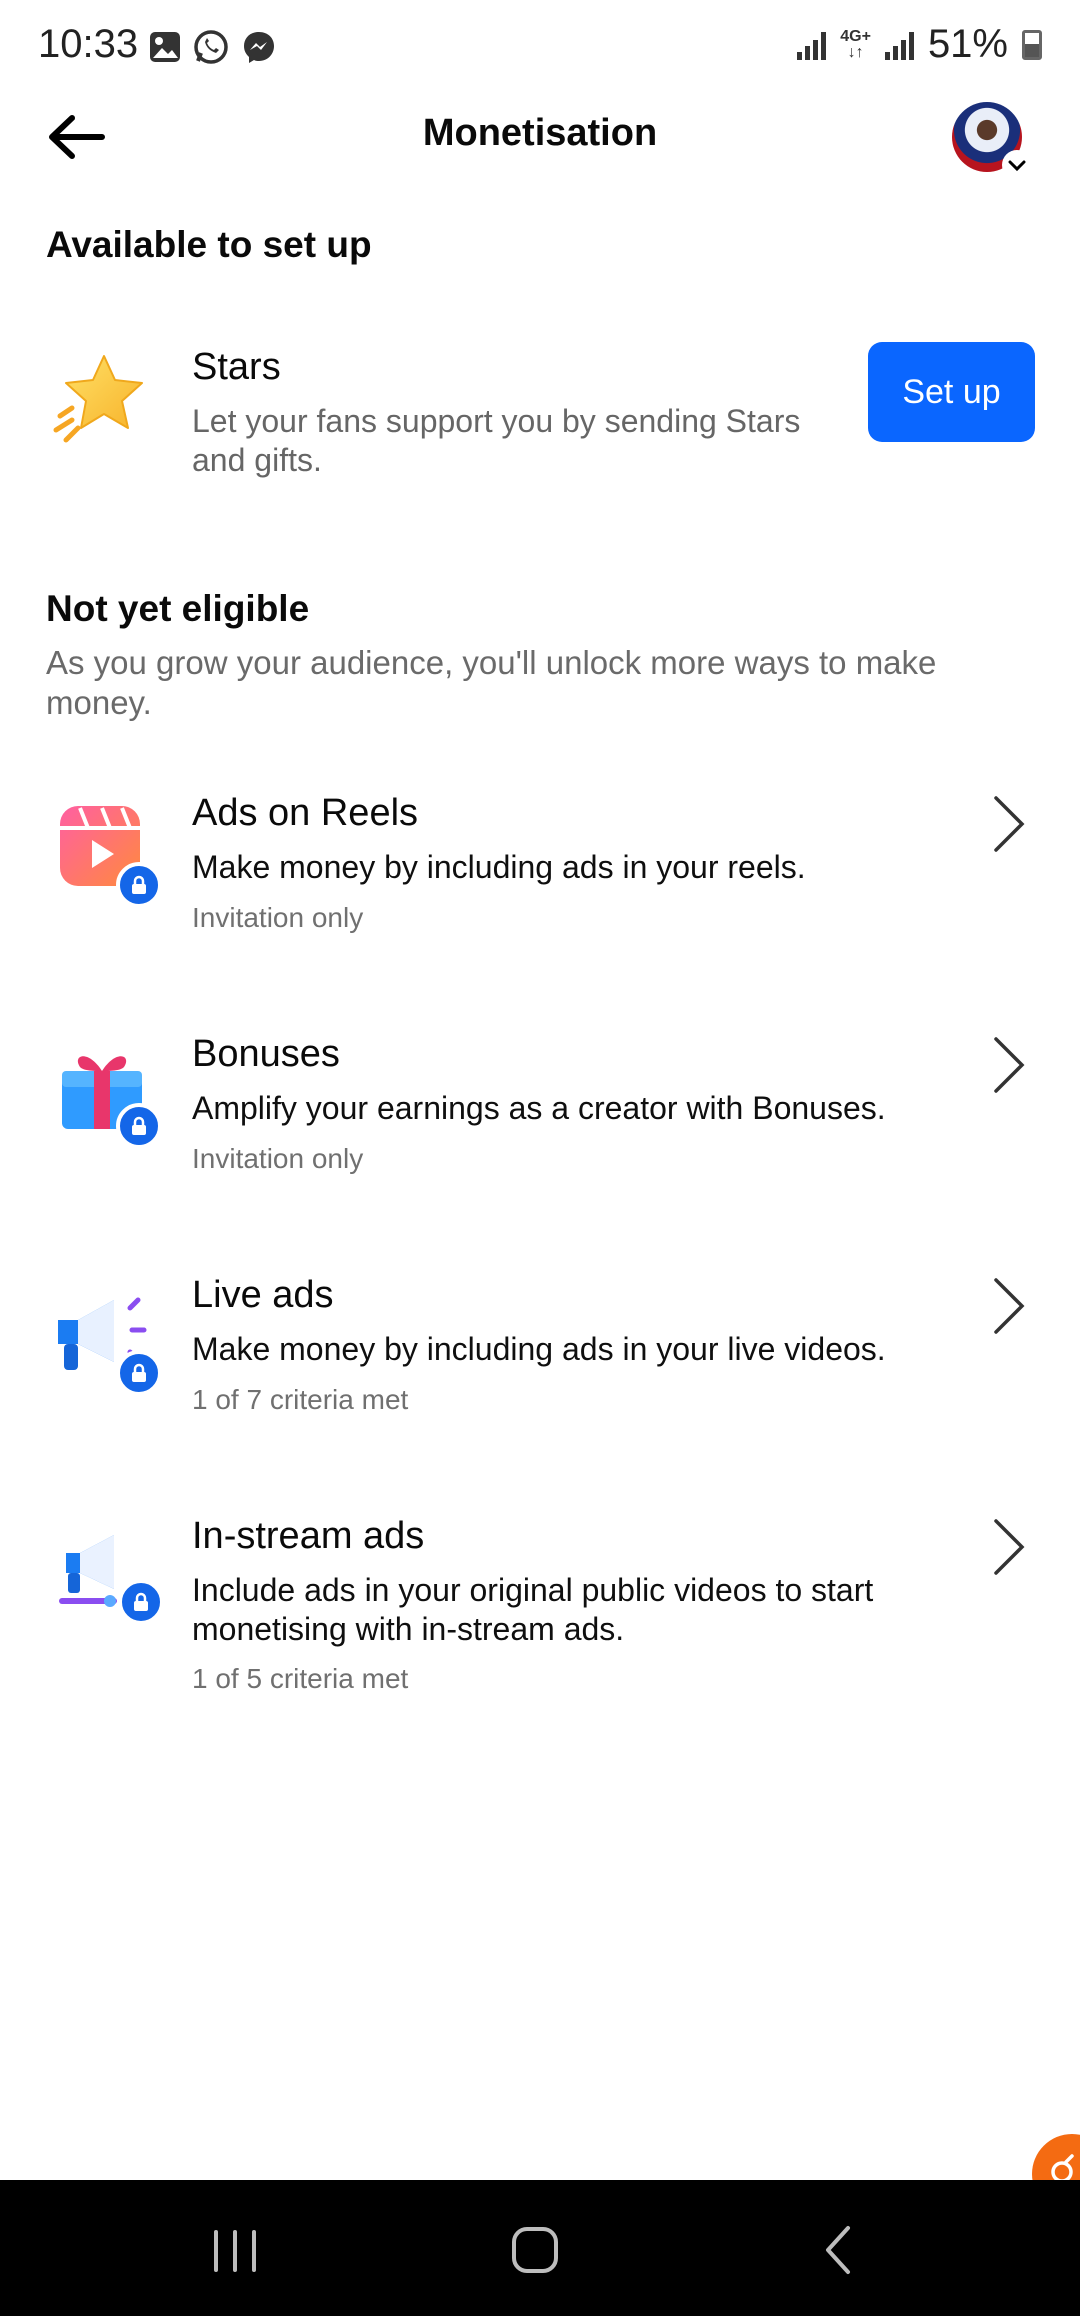 This screenshot has height=2316, width=1080. Describe the element at coordinates (1032, 44) in the screenshot. I see `battery-icon` at that location.